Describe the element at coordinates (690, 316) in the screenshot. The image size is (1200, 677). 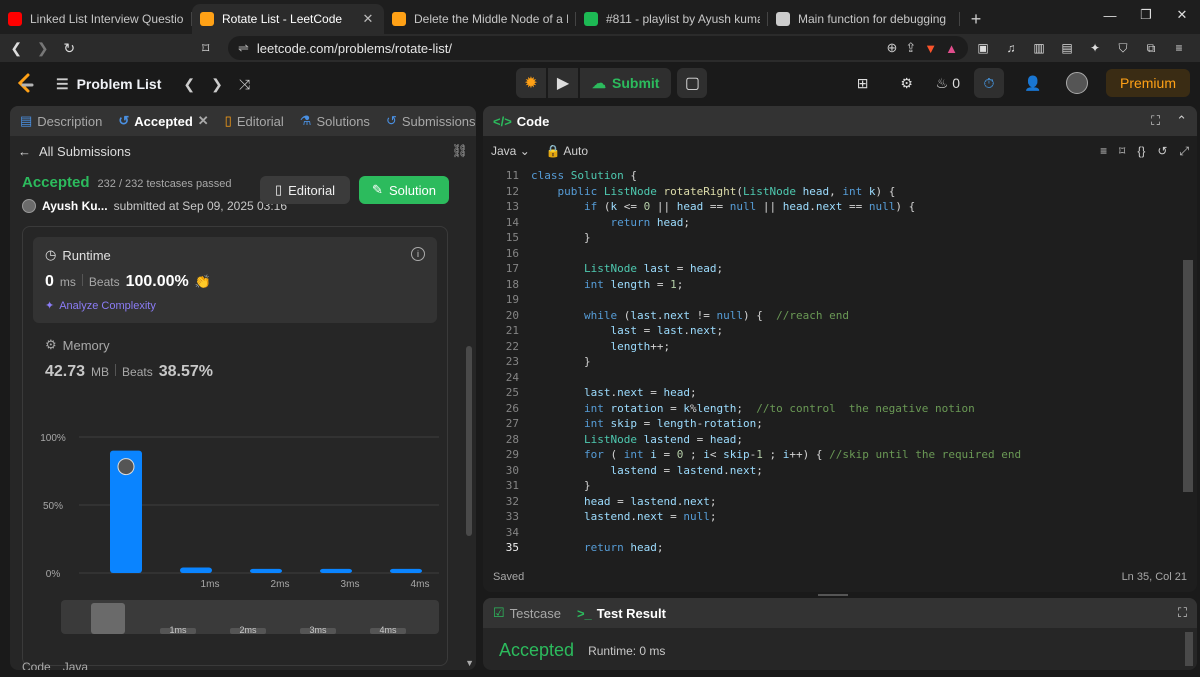
I see `code-line: while (last.next != null) { //reach end` at that location.